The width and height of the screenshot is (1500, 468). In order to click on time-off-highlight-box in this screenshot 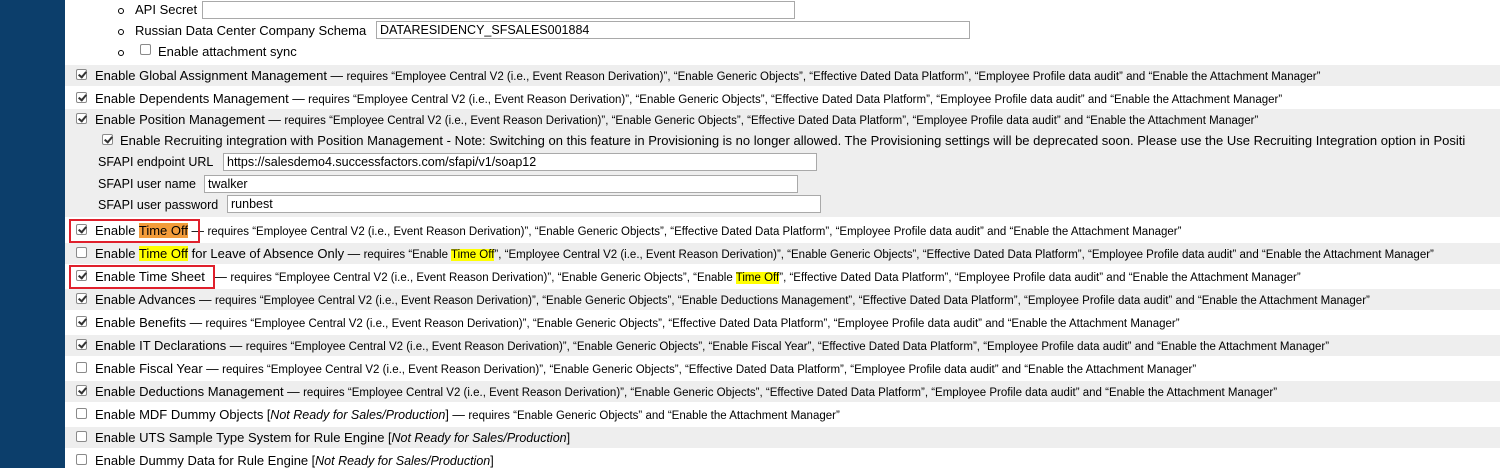, I will do `click(134, 231)`.